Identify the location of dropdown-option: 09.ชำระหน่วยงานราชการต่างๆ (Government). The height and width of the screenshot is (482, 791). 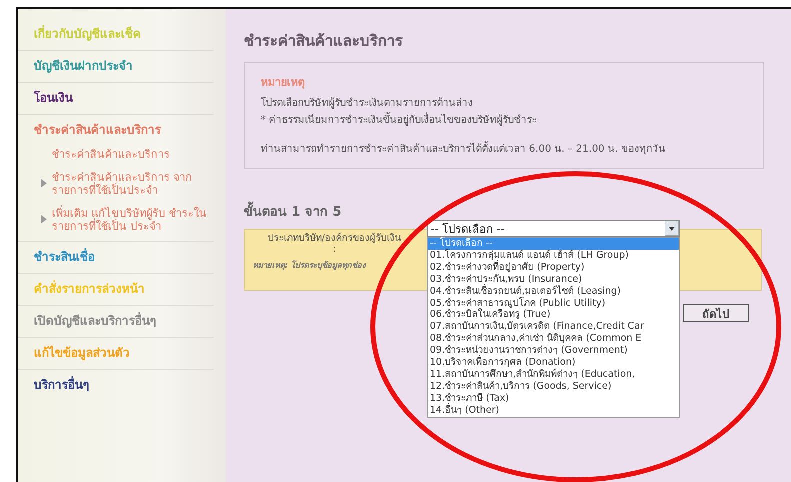
(553, 351).